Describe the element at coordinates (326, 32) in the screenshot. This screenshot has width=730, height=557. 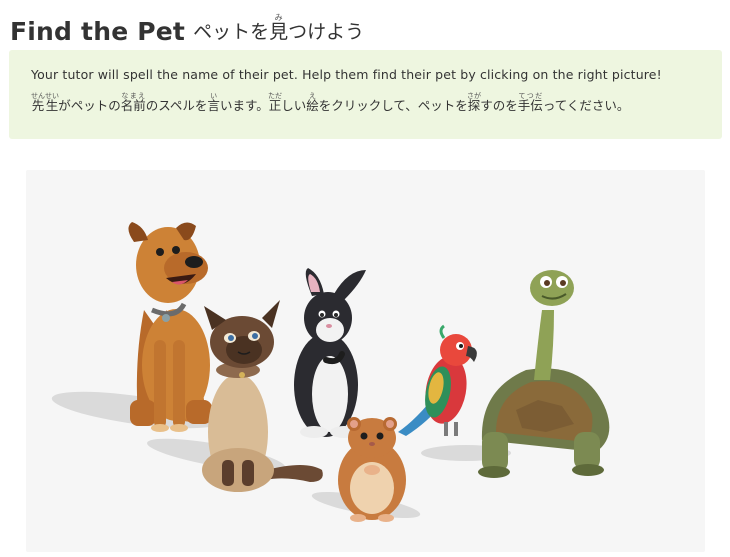
I see `title-ja-after: つけよう` at that location.